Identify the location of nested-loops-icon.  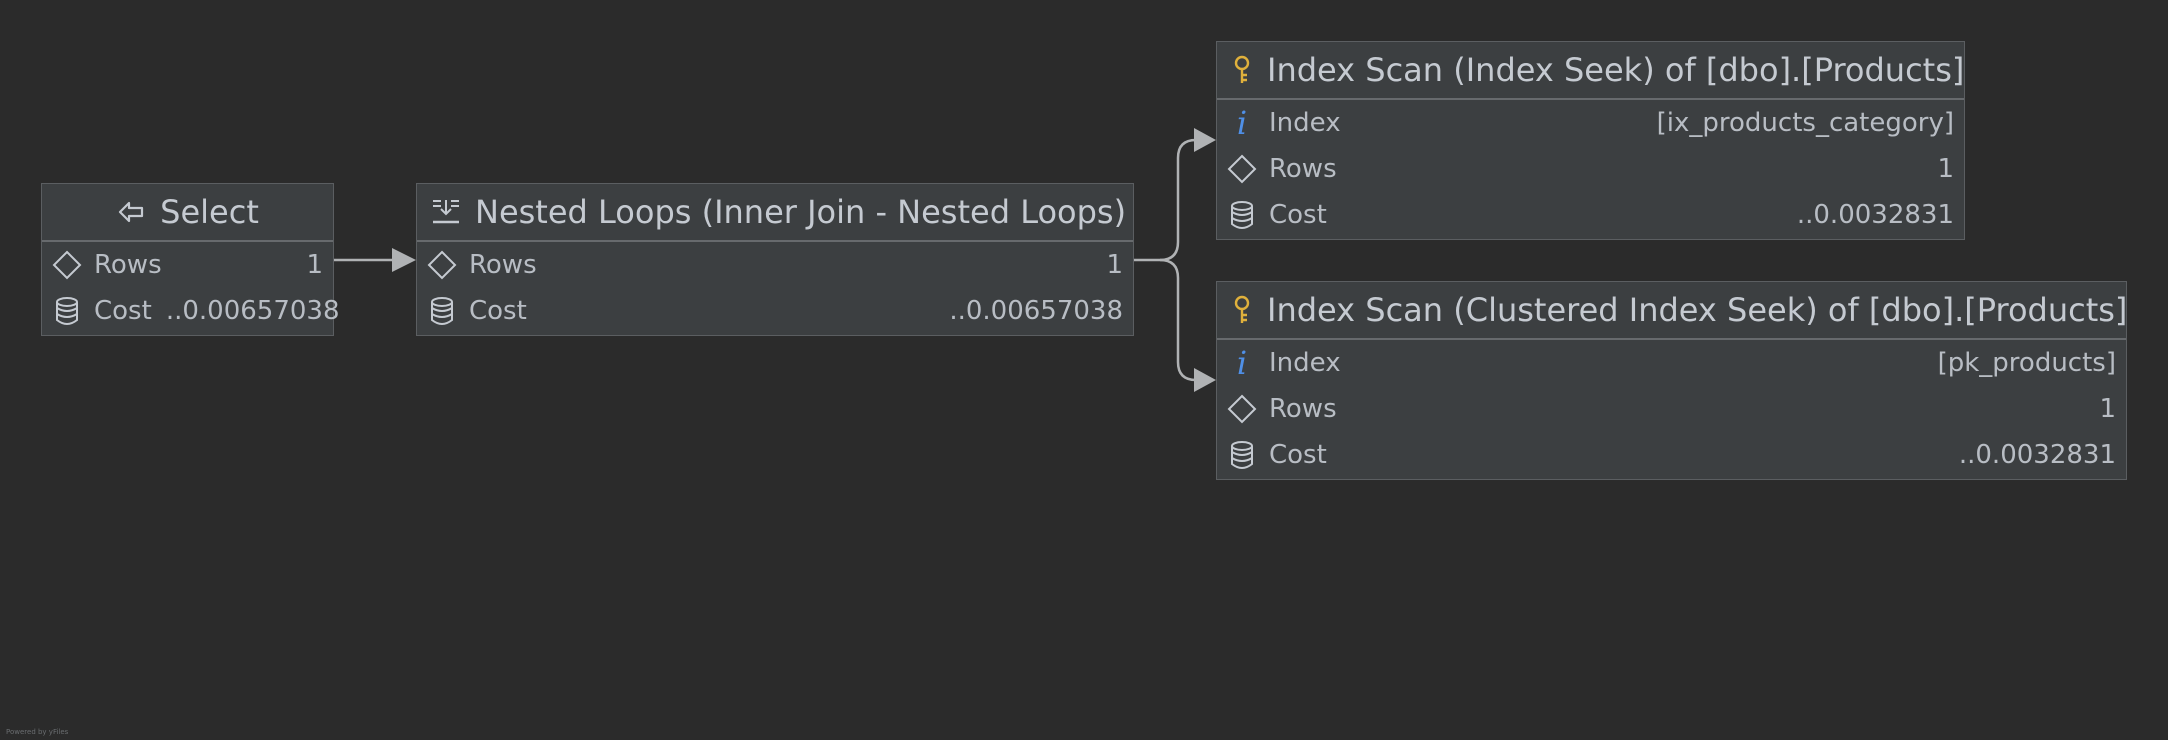
(446, 212).